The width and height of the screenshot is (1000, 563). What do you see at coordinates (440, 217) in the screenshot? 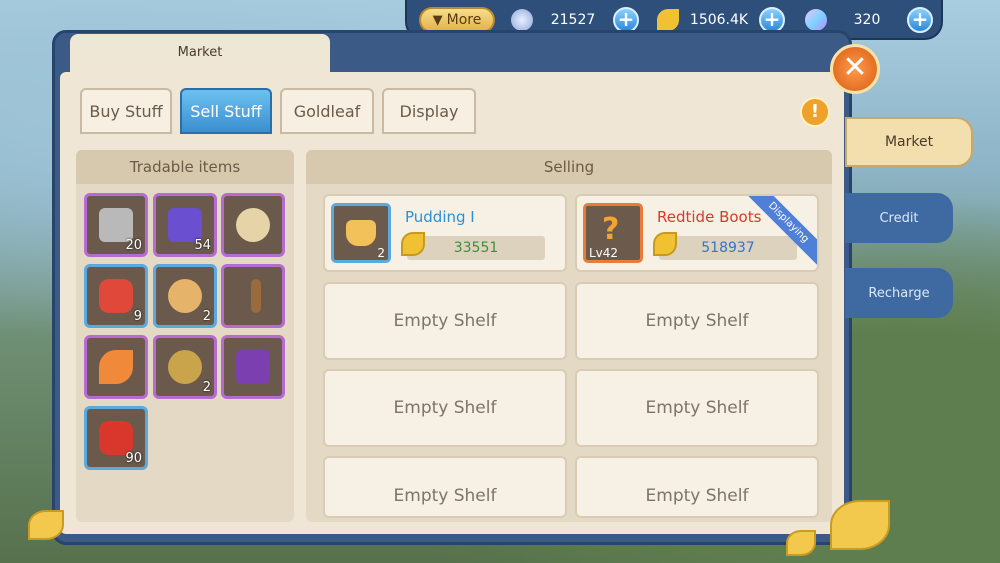
I see `listing-name: Pudding I` at bounding box center [440, 217].